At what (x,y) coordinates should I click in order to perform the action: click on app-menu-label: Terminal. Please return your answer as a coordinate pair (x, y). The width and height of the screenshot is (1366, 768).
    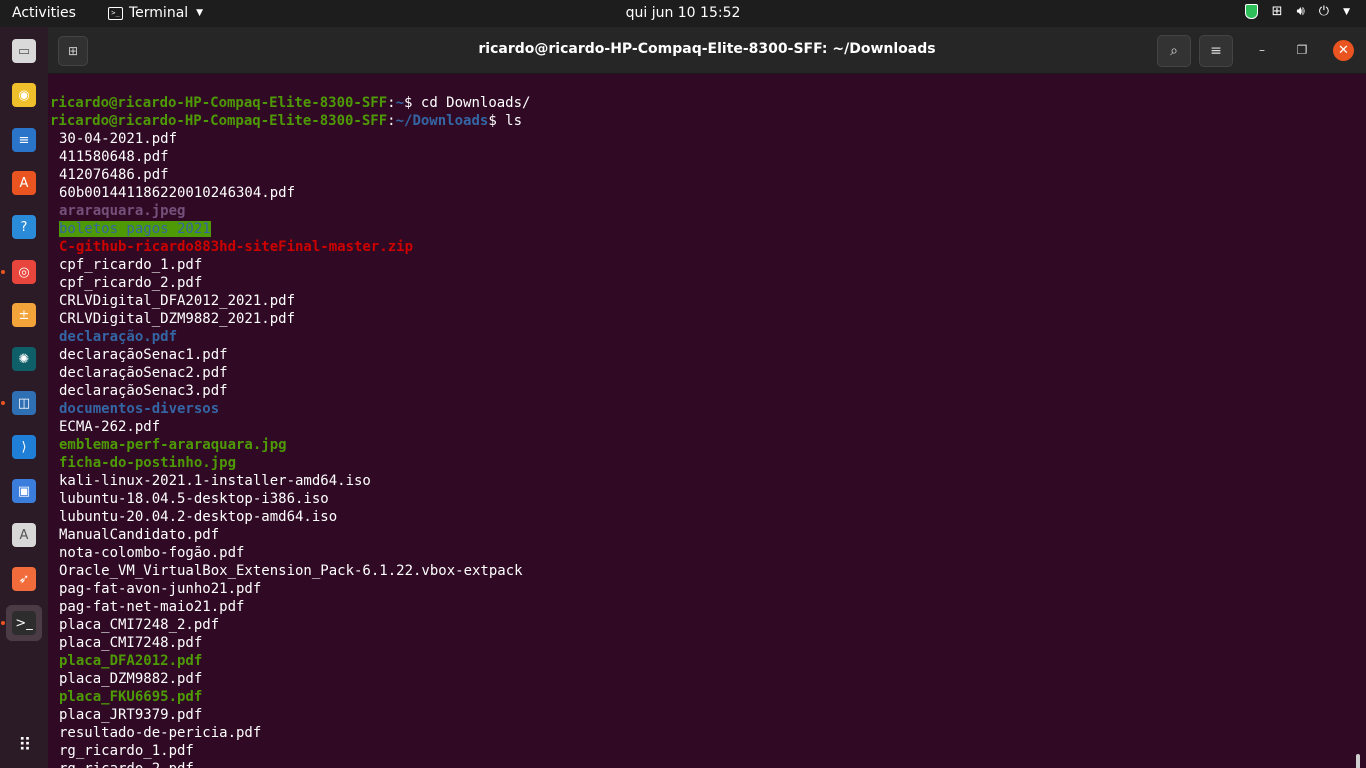
    Looking at the image, I should click on (159, 13).